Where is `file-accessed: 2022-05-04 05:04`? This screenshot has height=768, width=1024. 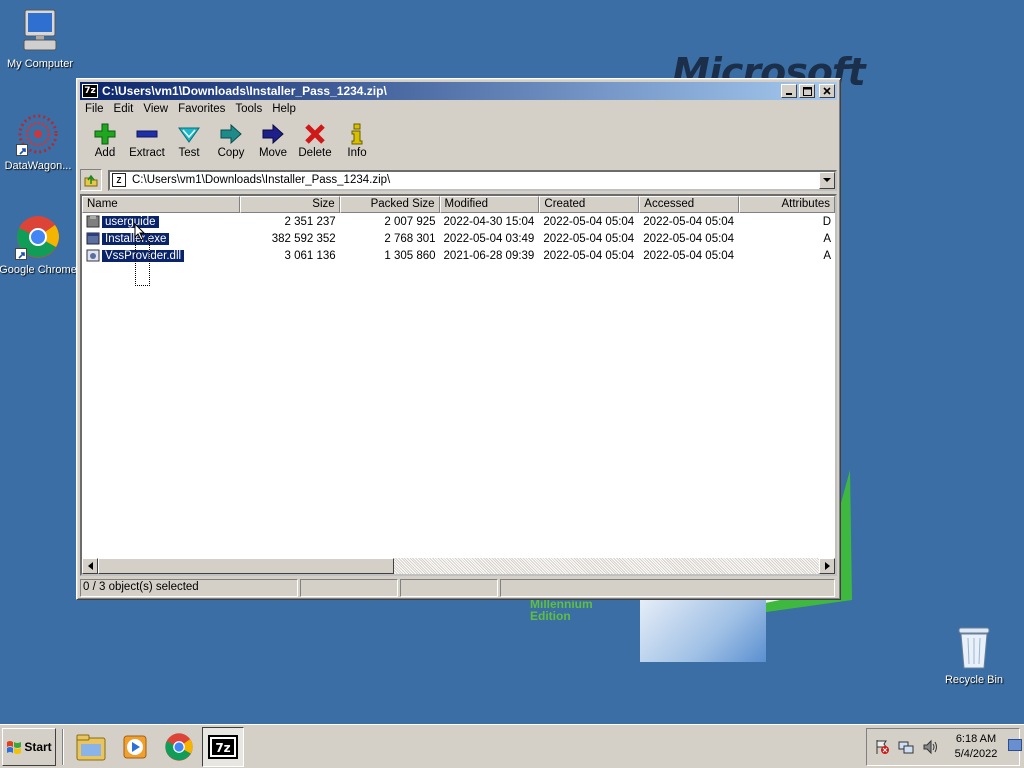
file-accessed: 2022-05-04 05:04 is located at coordinates (689, 221).